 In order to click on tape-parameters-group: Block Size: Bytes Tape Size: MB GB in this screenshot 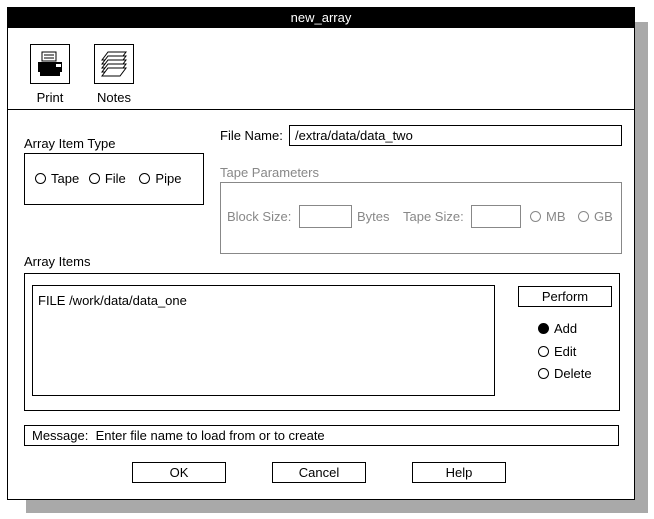, I will do `click(421, 218)`.